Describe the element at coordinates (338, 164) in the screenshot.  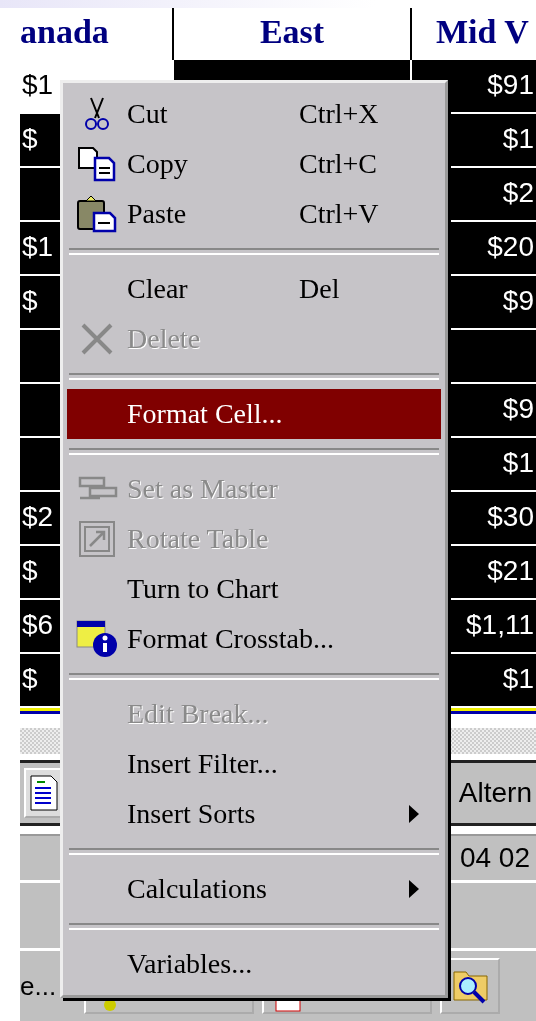
I see `shortcut-label: Ctrl+C` at that location.